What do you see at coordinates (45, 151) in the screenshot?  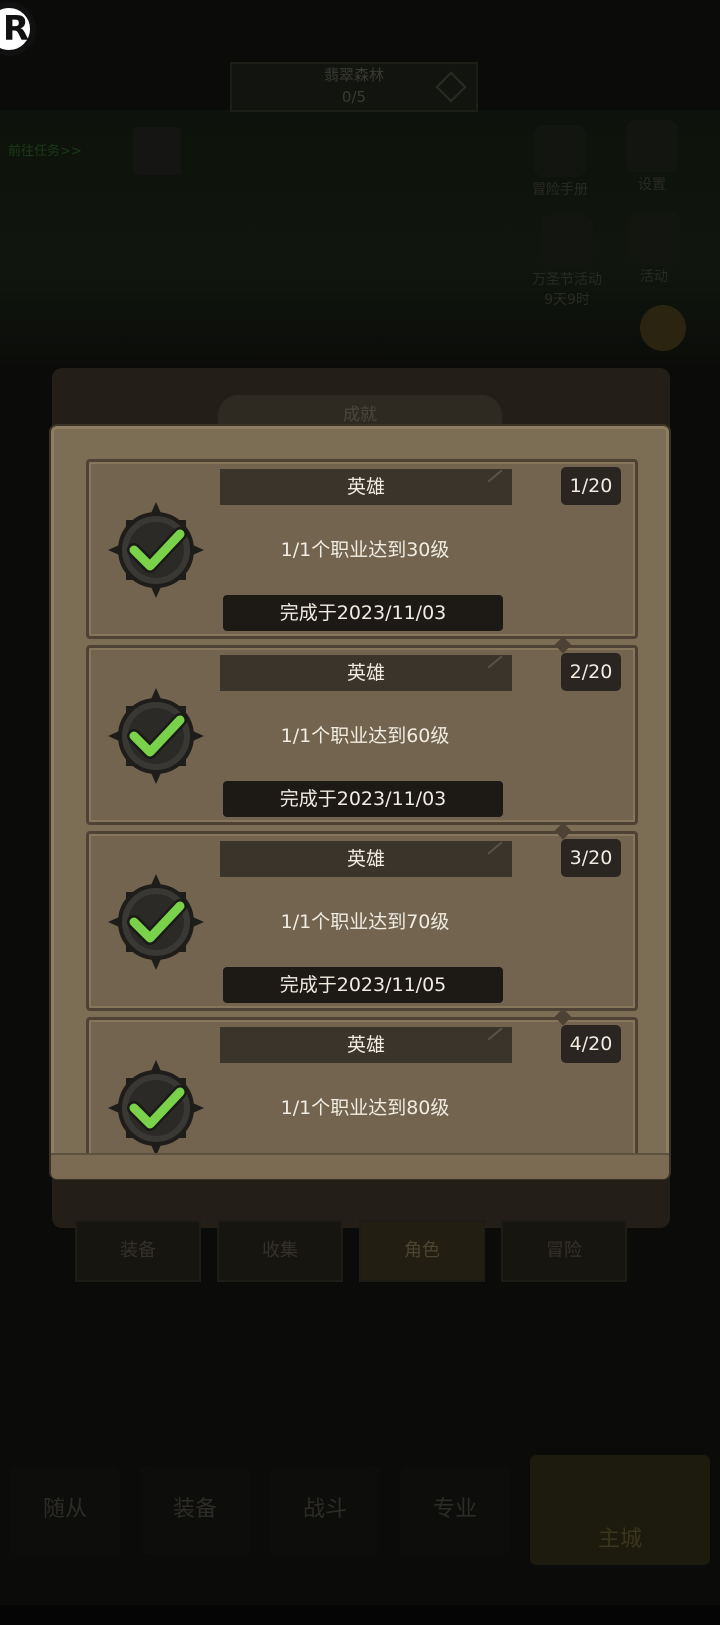 I see `quest-hint: 前往任务>>` at bounding box center [45, 151].